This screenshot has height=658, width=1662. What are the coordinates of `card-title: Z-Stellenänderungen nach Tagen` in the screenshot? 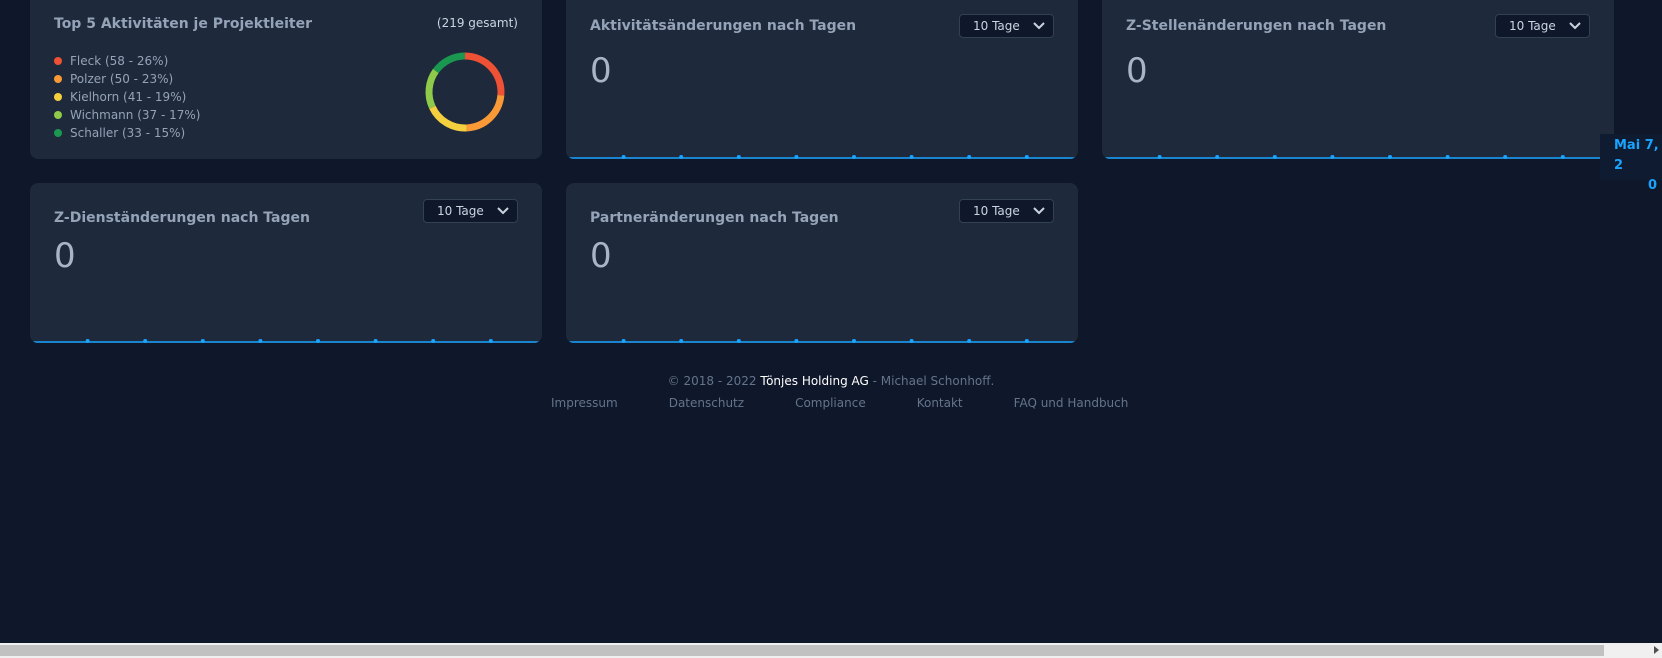 It's located at (1256, 26).